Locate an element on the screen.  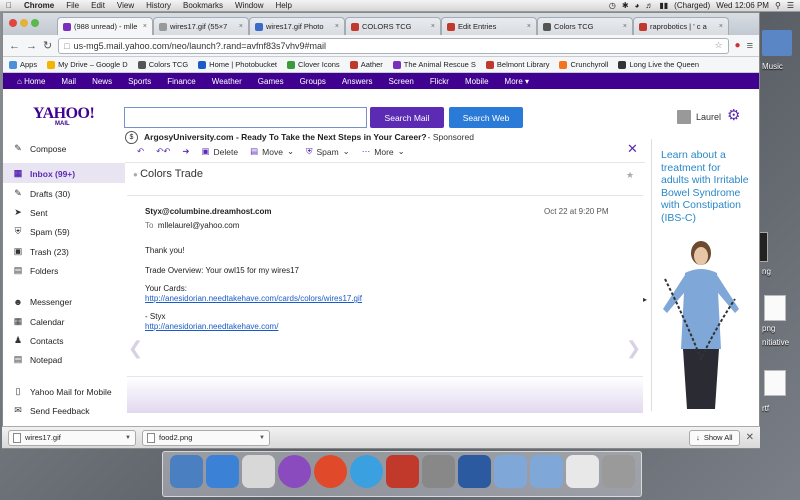
desktop-icon-initiative: nitiative is located at coordinates (775, 342).